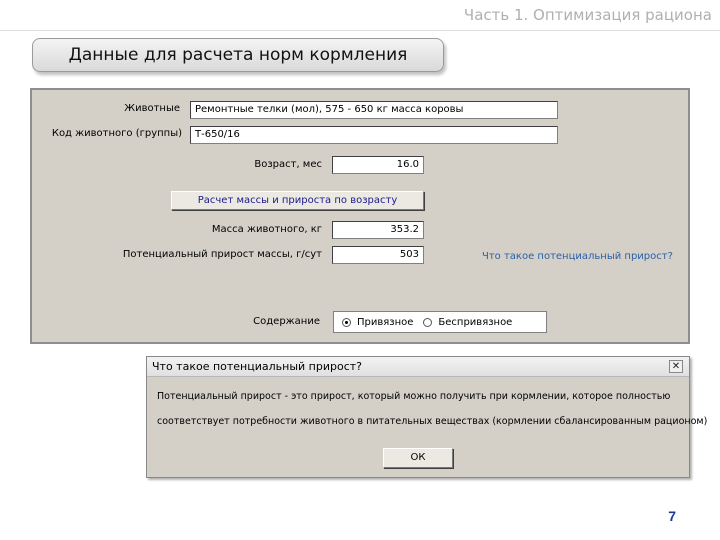 The height and width of the screenshot is (540, 720). I want to click on age-label: Возраст, мес, so click(288, 164).